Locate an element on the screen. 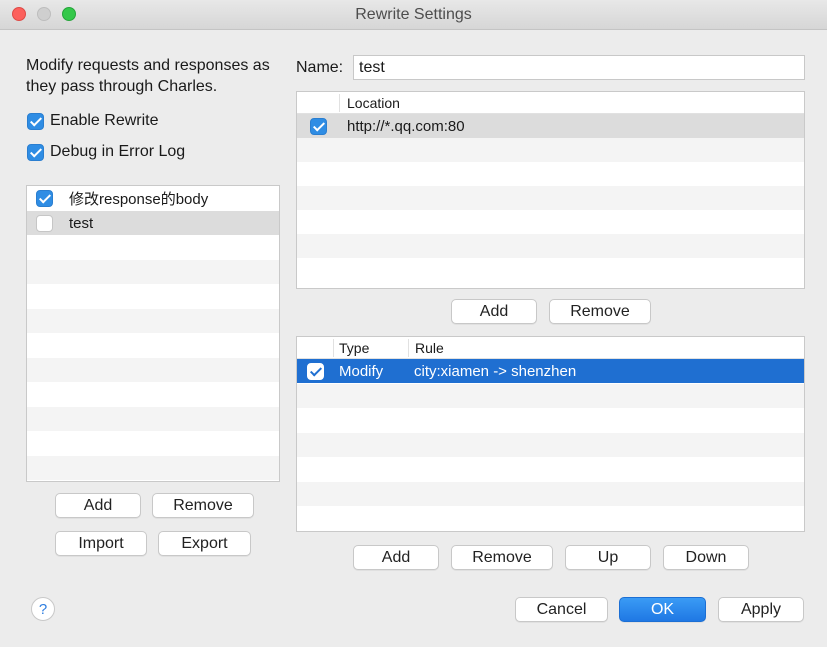 This screenshot has height=647, width=827. debug-error-log-label: Debug in Error Log is located at coordinates (118, 151).